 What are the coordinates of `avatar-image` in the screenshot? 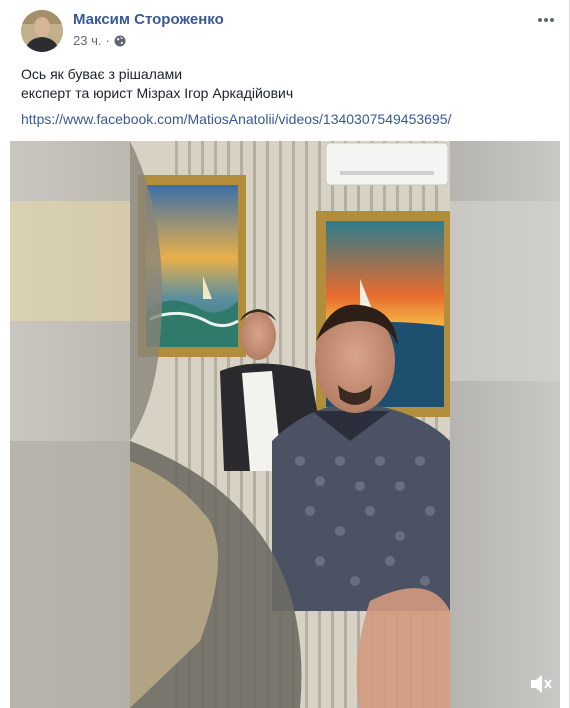 It's located at (42, 31).